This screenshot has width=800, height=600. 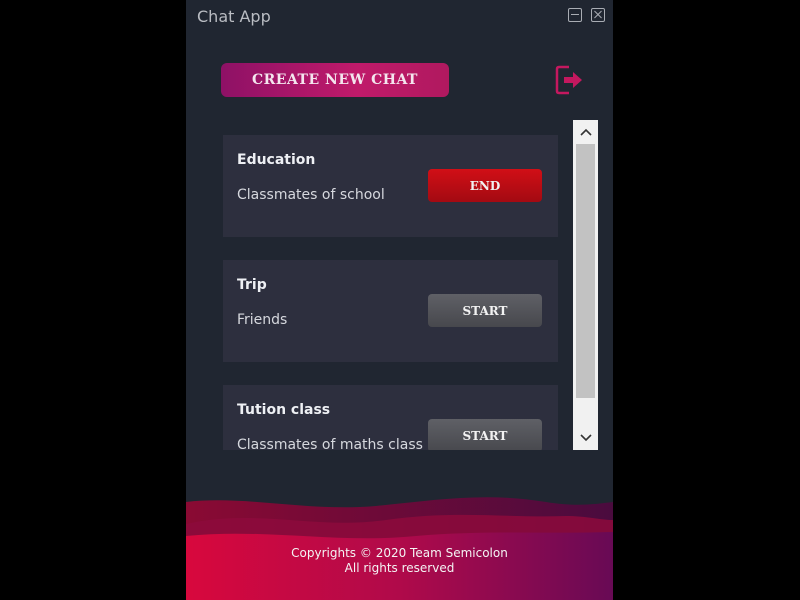 What do you see at coordinates (585, 132) in the screenshot?
I see `chevron-up-icon` at bounding box center [585, 132].